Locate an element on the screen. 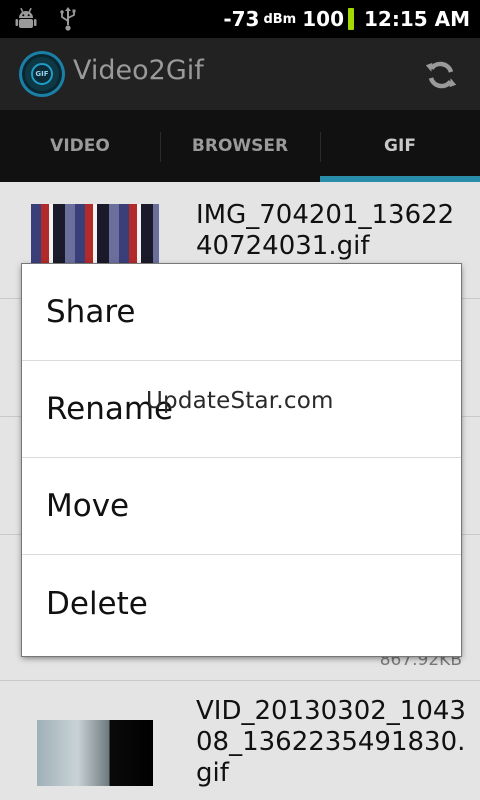 The image size is (480, 800). status-bar: -73 dBm 100 12:15 AM is located at coordinates (240, 19).